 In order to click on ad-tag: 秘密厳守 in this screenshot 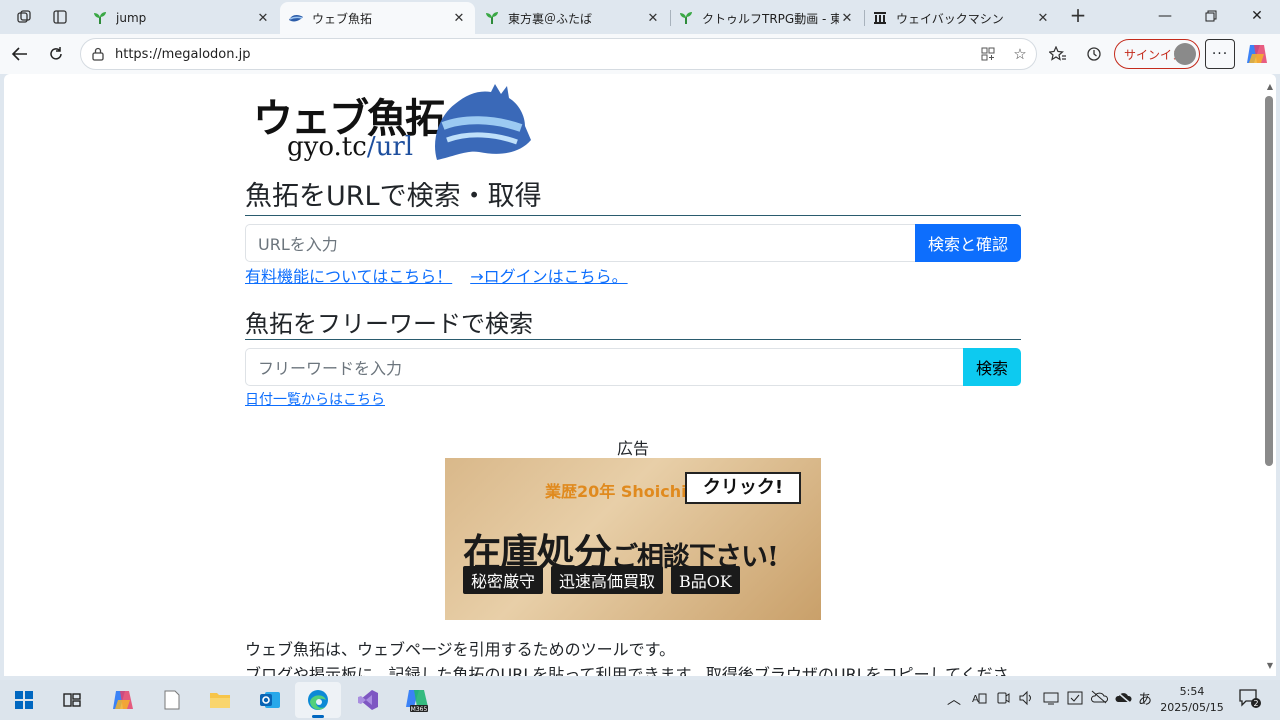, I will do `click(503, 580)`.